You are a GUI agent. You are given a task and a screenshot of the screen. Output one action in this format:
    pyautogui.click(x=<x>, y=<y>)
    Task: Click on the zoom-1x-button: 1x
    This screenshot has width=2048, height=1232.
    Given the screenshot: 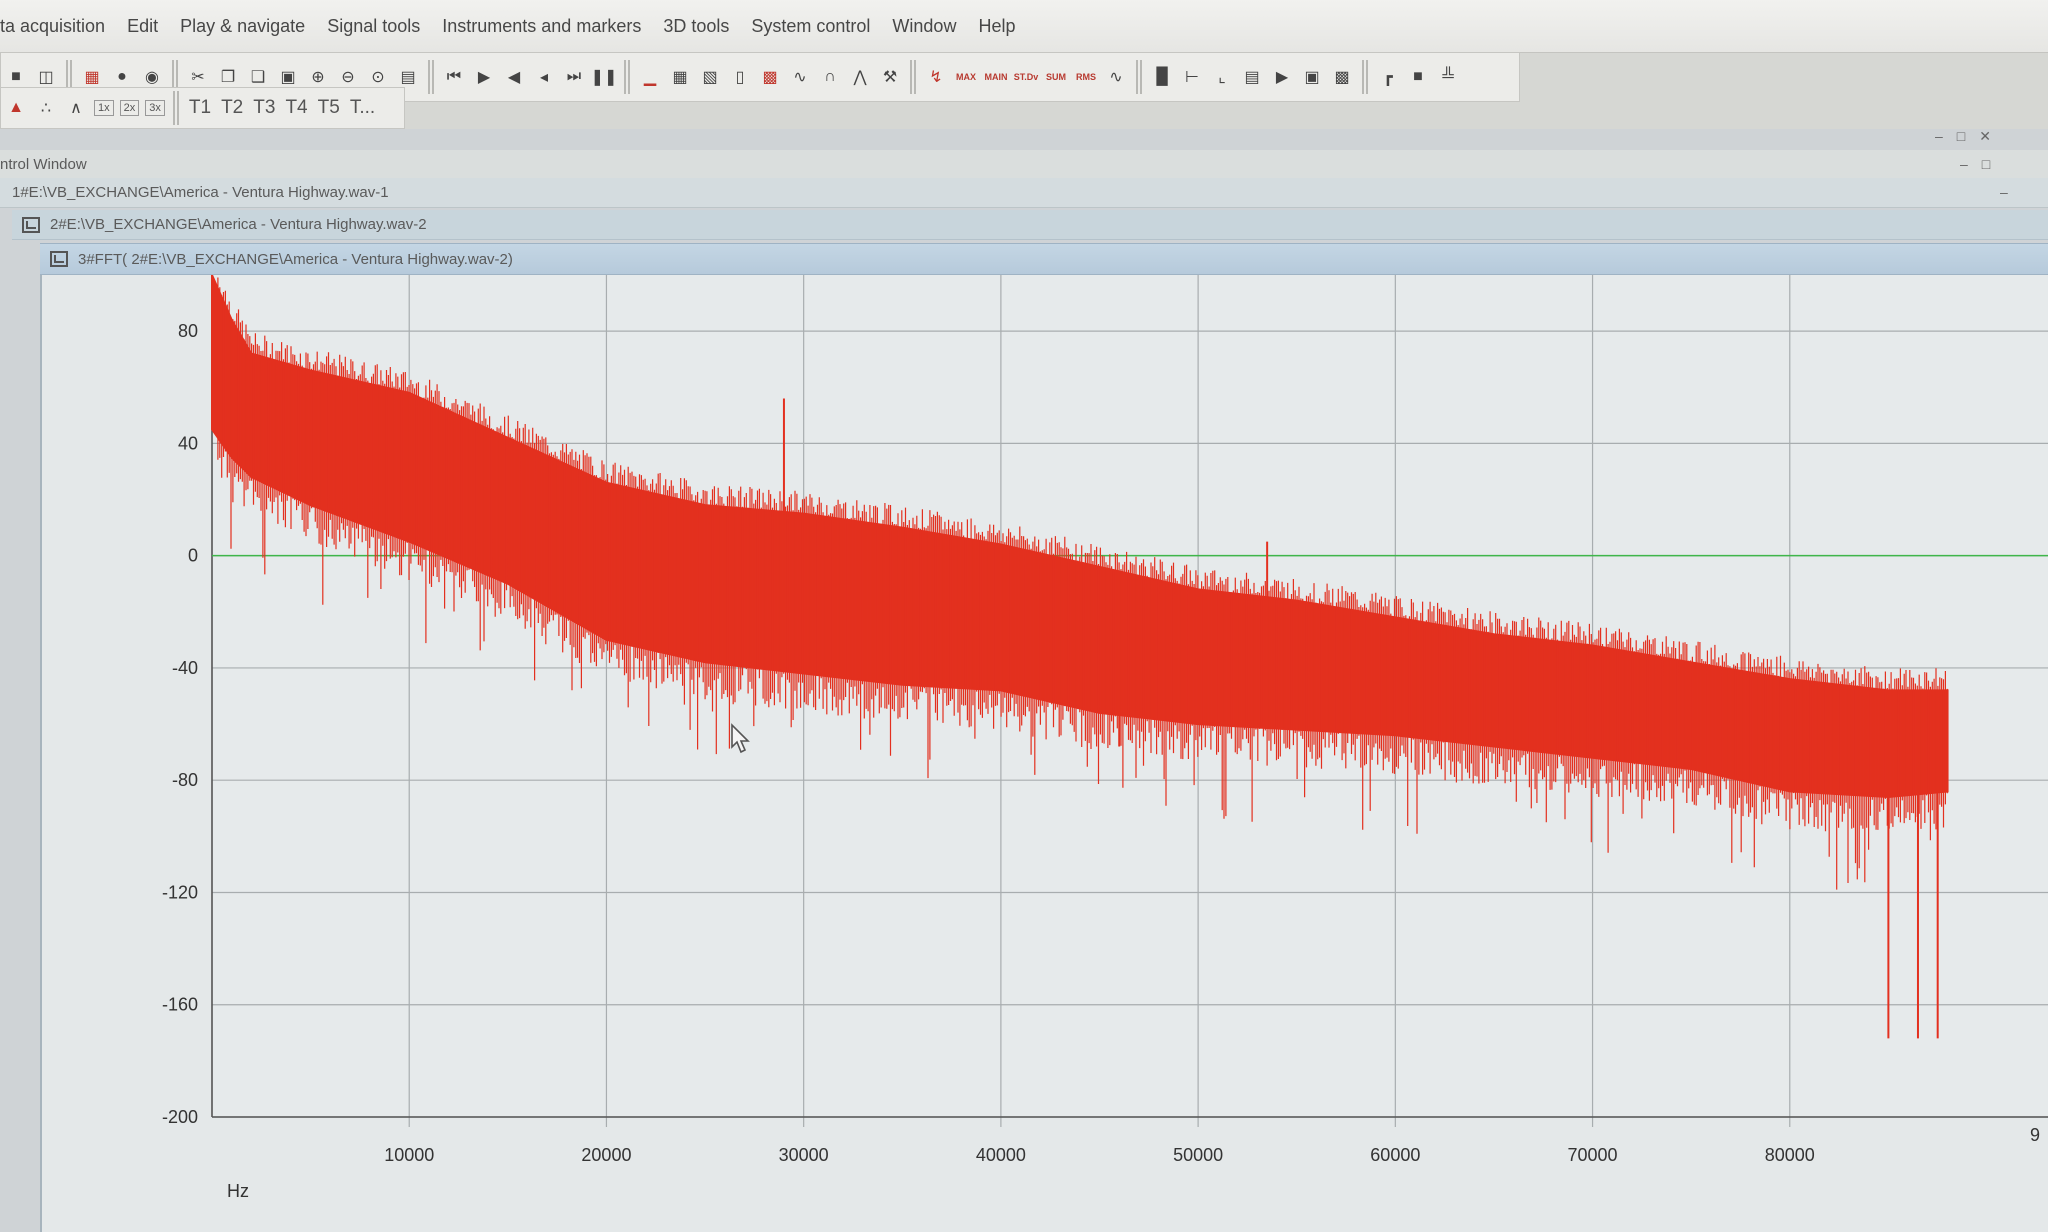 What is the action you would take?
    pyautogui.click(x=104, y=108)
    